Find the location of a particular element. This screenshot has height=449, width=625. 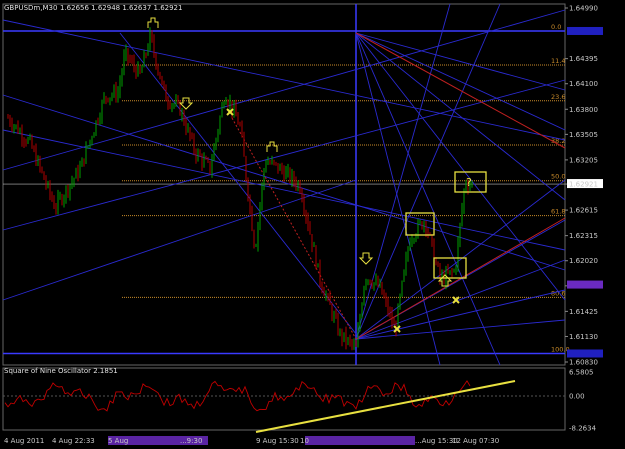

fib-level-label: 100.0 is located at coordinates (560, 349).